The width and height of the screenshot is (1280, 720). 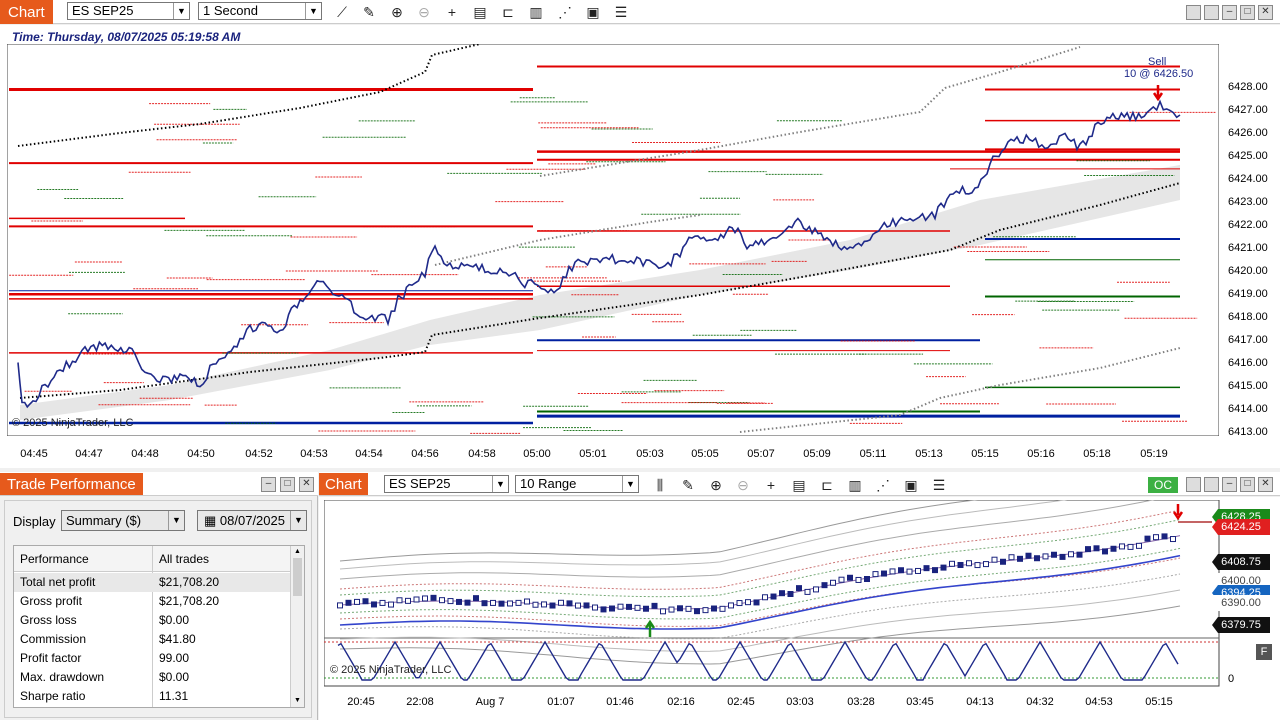 I want to click on draw-line-icon: ⟋, so click(x=342, y=12).